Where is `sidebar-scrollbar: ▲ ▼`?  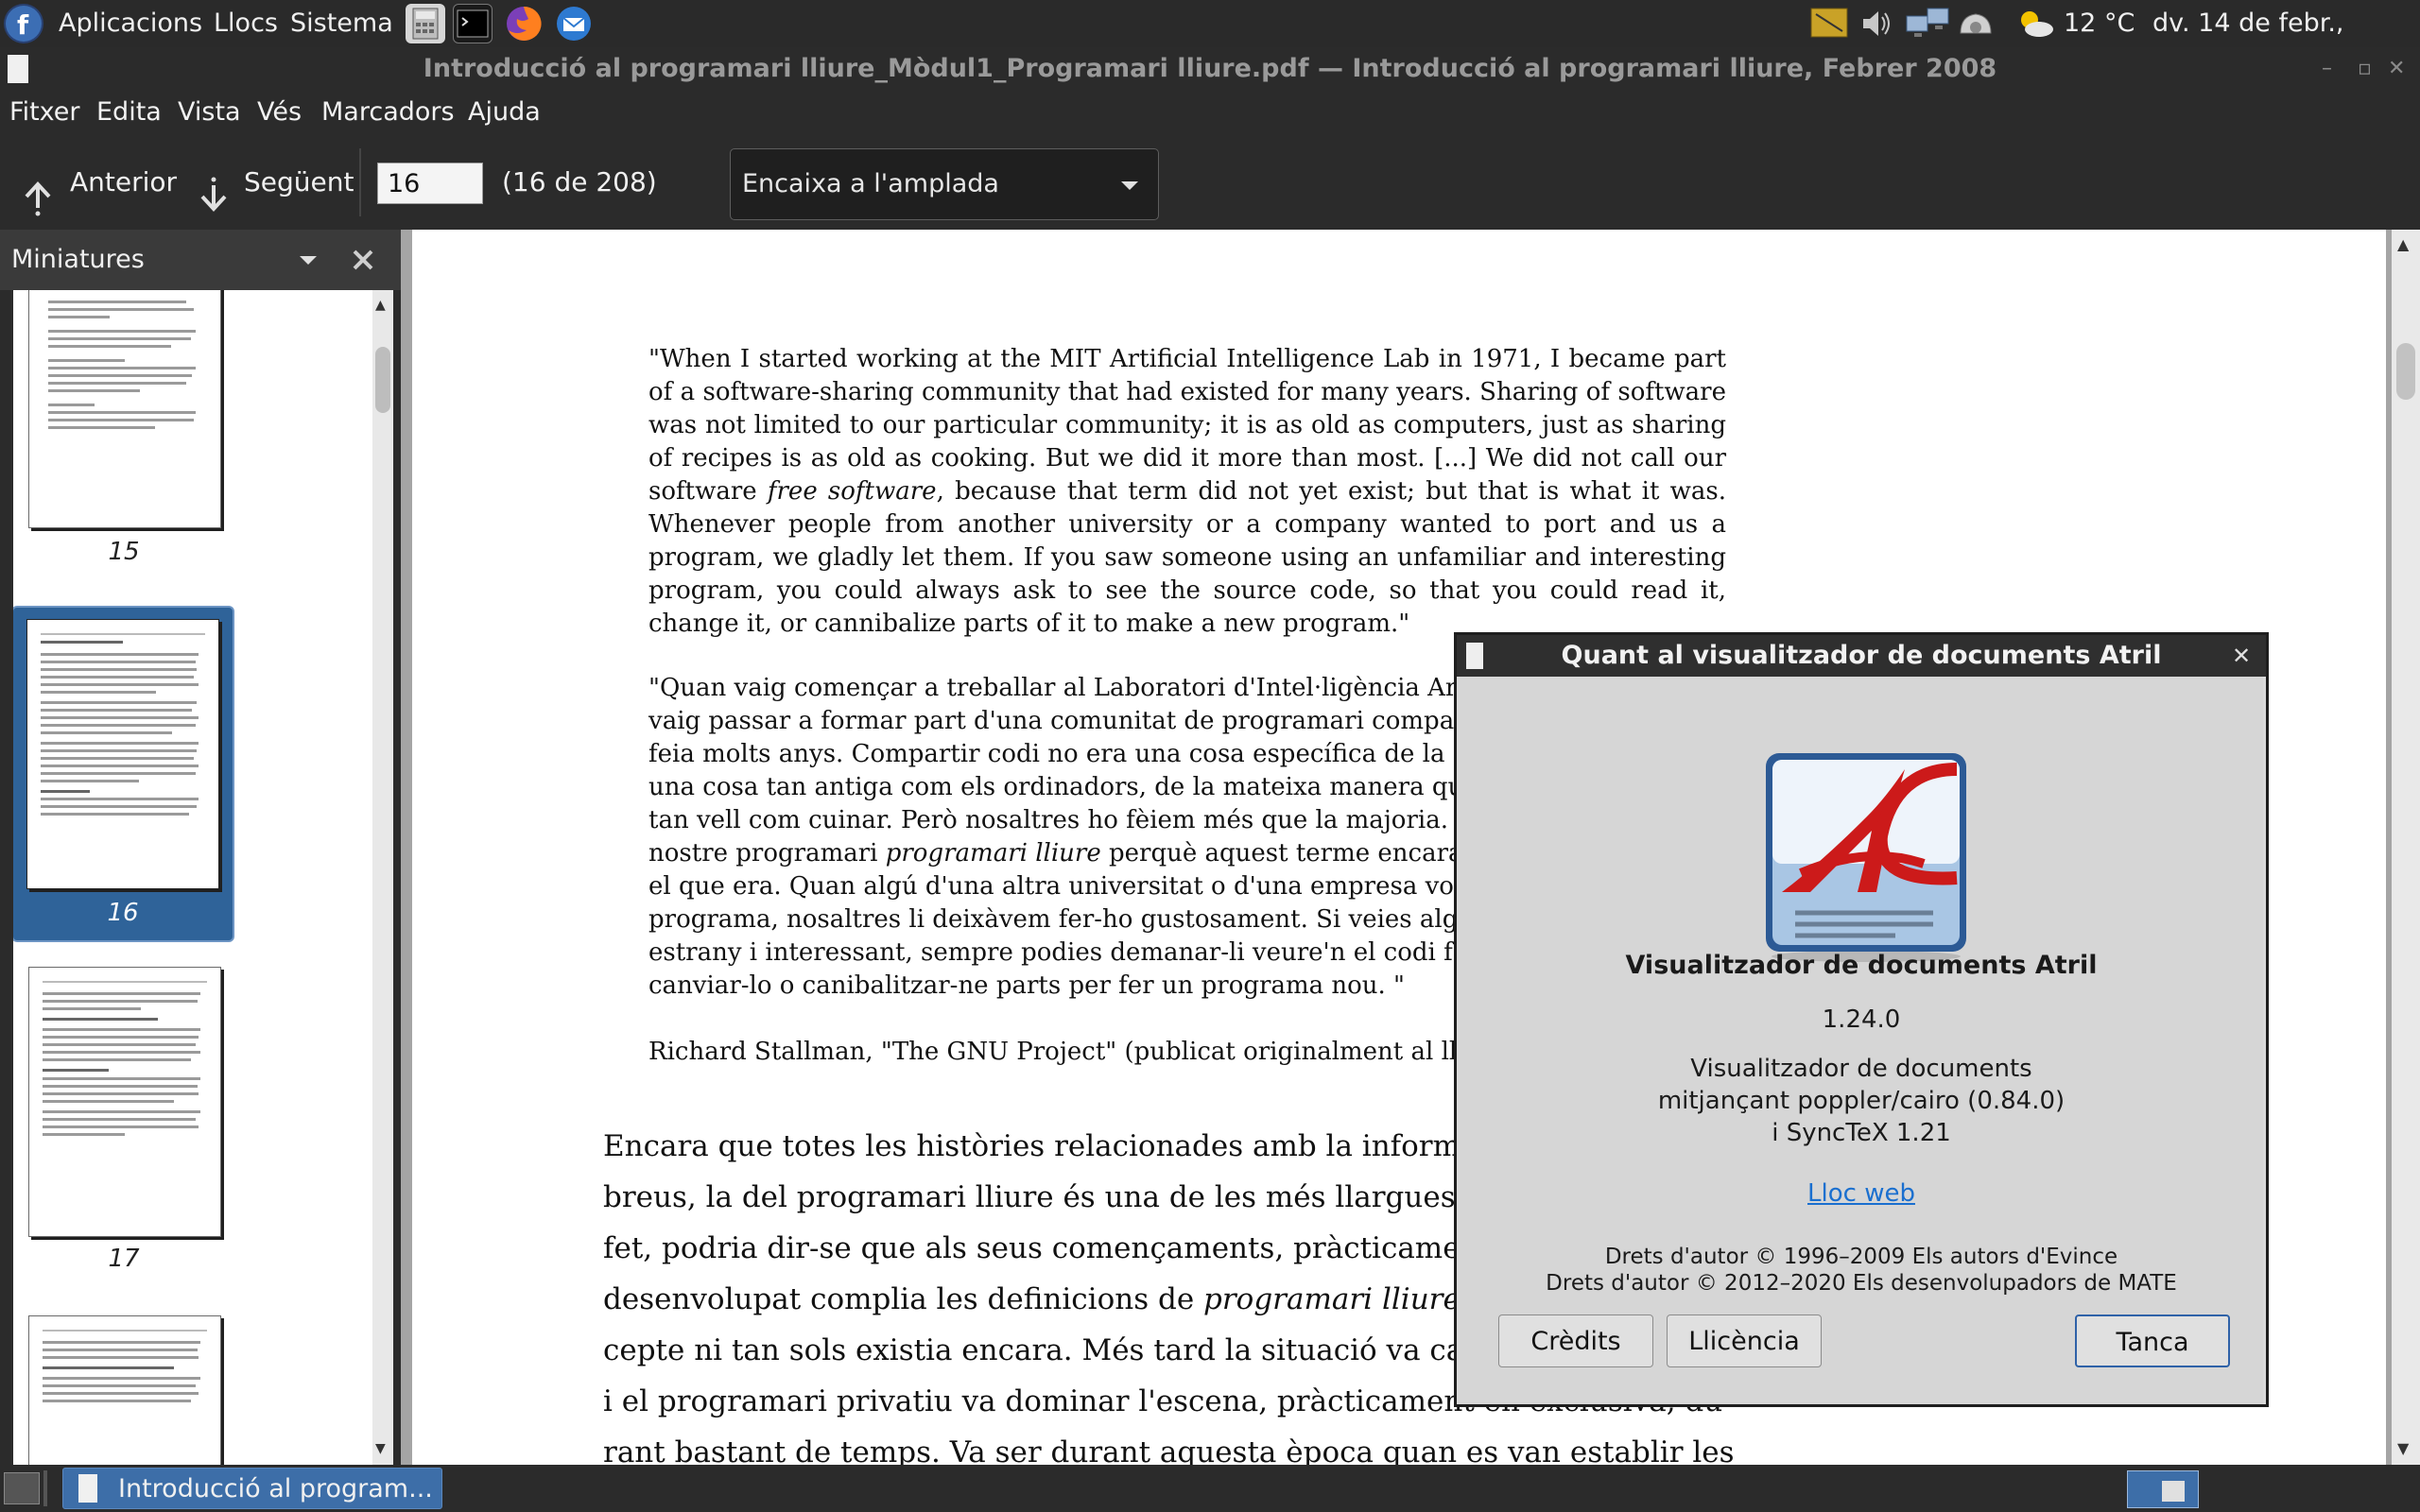 sidebar-scrollbar: ▲ ▼ is located at coordinates (382, 877).